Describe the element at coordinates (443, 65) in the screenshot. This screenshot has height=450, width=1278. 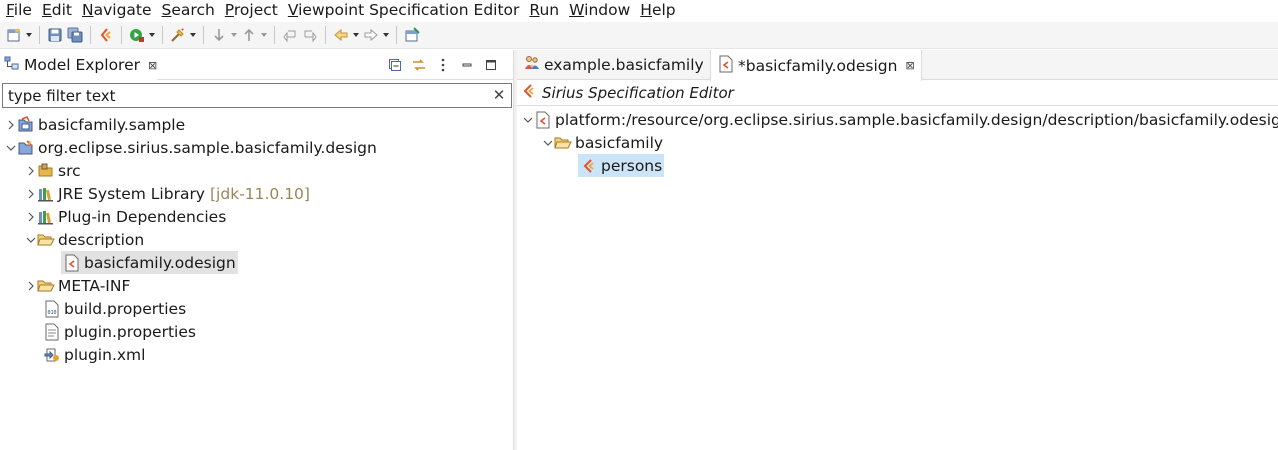
I see `view-menu-icon` at that location.